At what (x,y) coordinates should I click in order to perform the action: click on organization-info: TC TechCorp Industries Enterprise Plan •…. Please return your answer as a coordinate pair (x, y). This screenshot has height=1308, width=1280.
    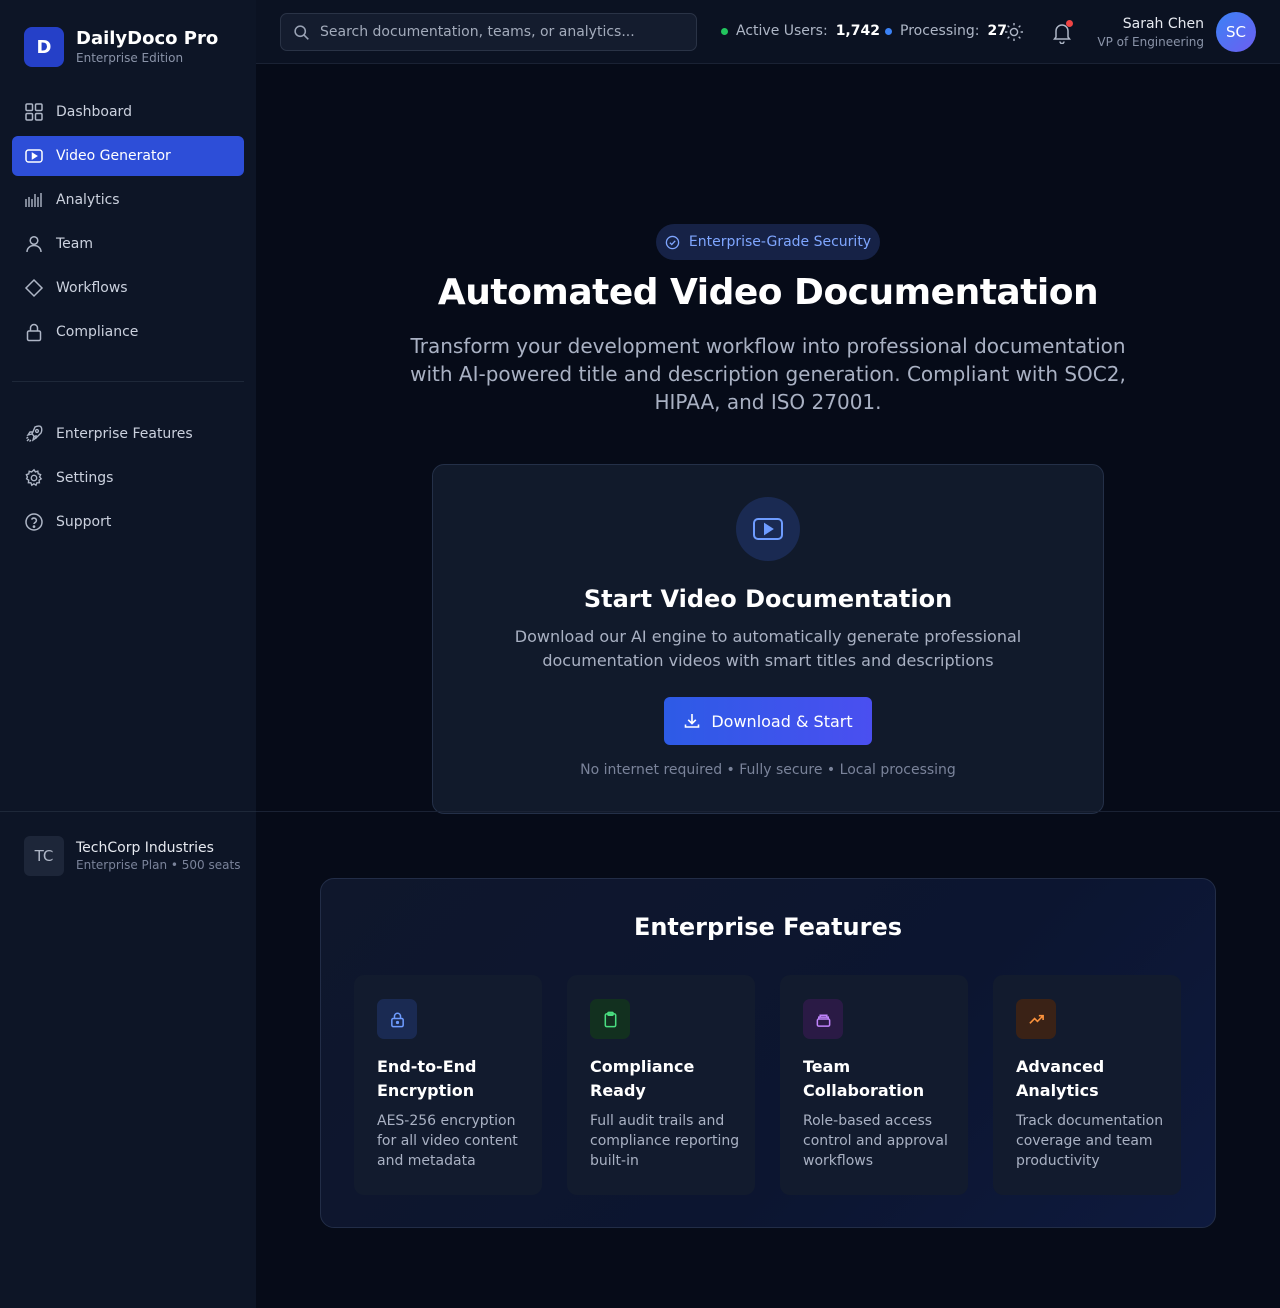
    Looking at the image, I should click on (132, 856).